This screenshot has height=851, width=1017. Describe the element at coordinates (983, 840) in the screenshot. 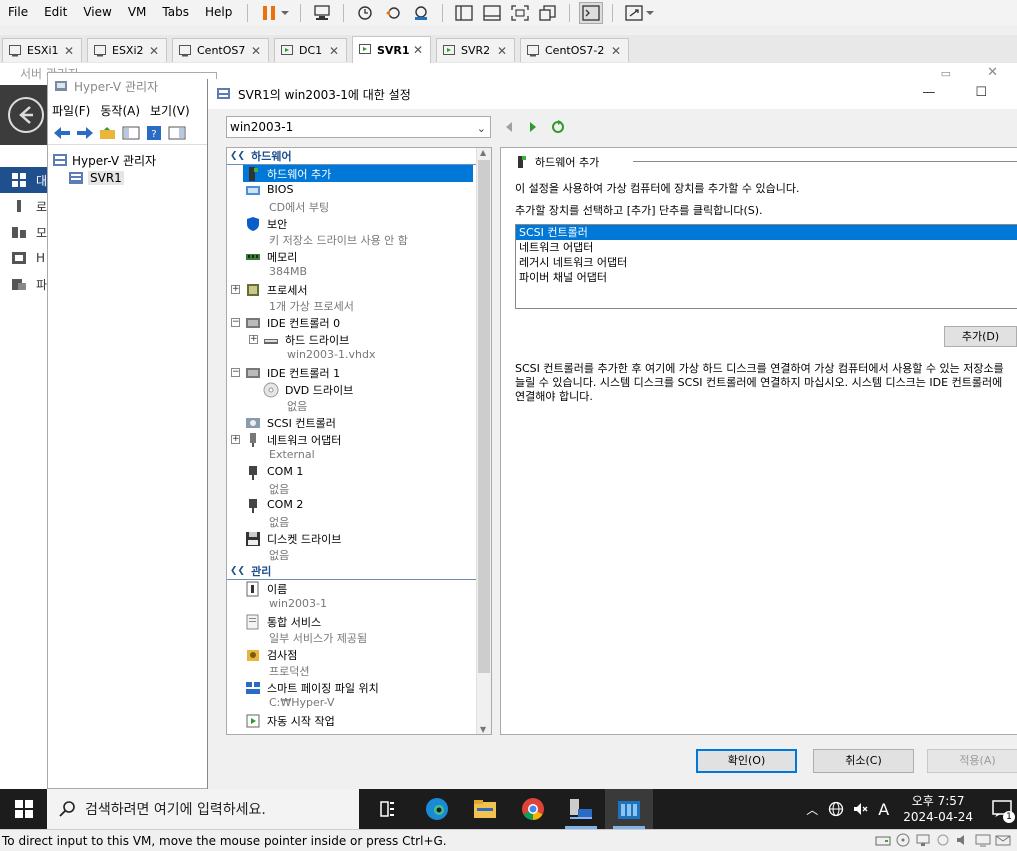

I see `display-status-icon` at that location.